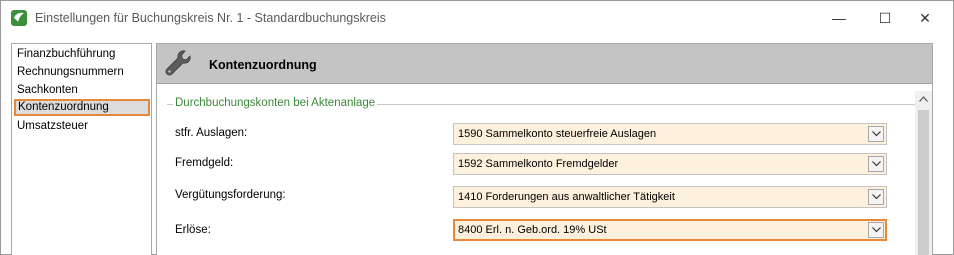  What do you see at coordinates (532, 230) in the screenshot?
I see `combo-value: 8400 Erl. n. Geb.ord. 19% USt` at bounding box center [532, 230].